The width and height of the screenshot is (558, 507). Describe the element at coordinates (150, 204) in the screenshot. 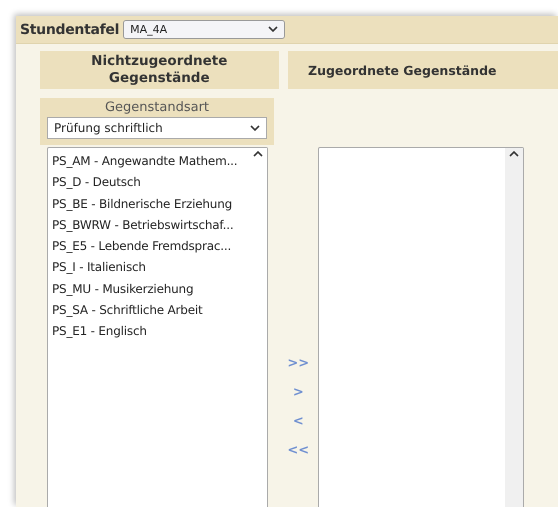

I see `list-item: PS_BE - Bildnerische Erziehung` at that location.